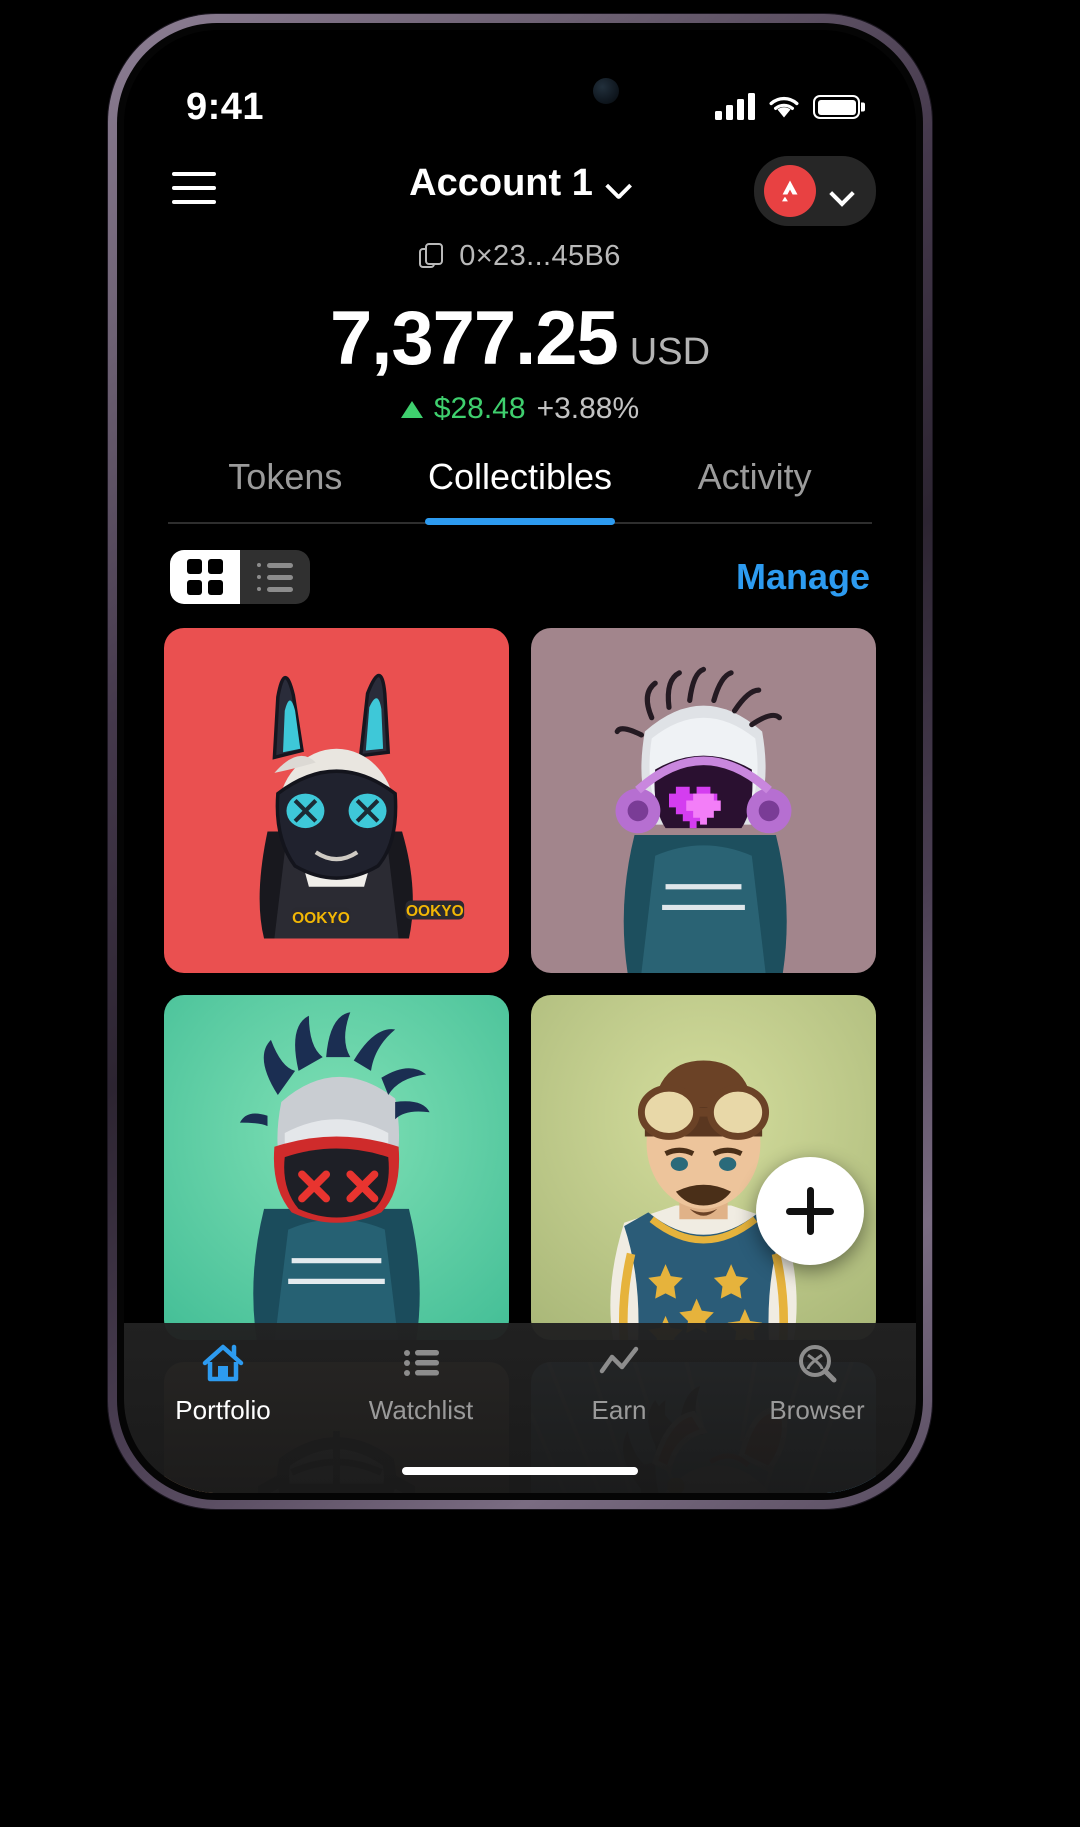  I want to click on network-selector, so click(815, 191).